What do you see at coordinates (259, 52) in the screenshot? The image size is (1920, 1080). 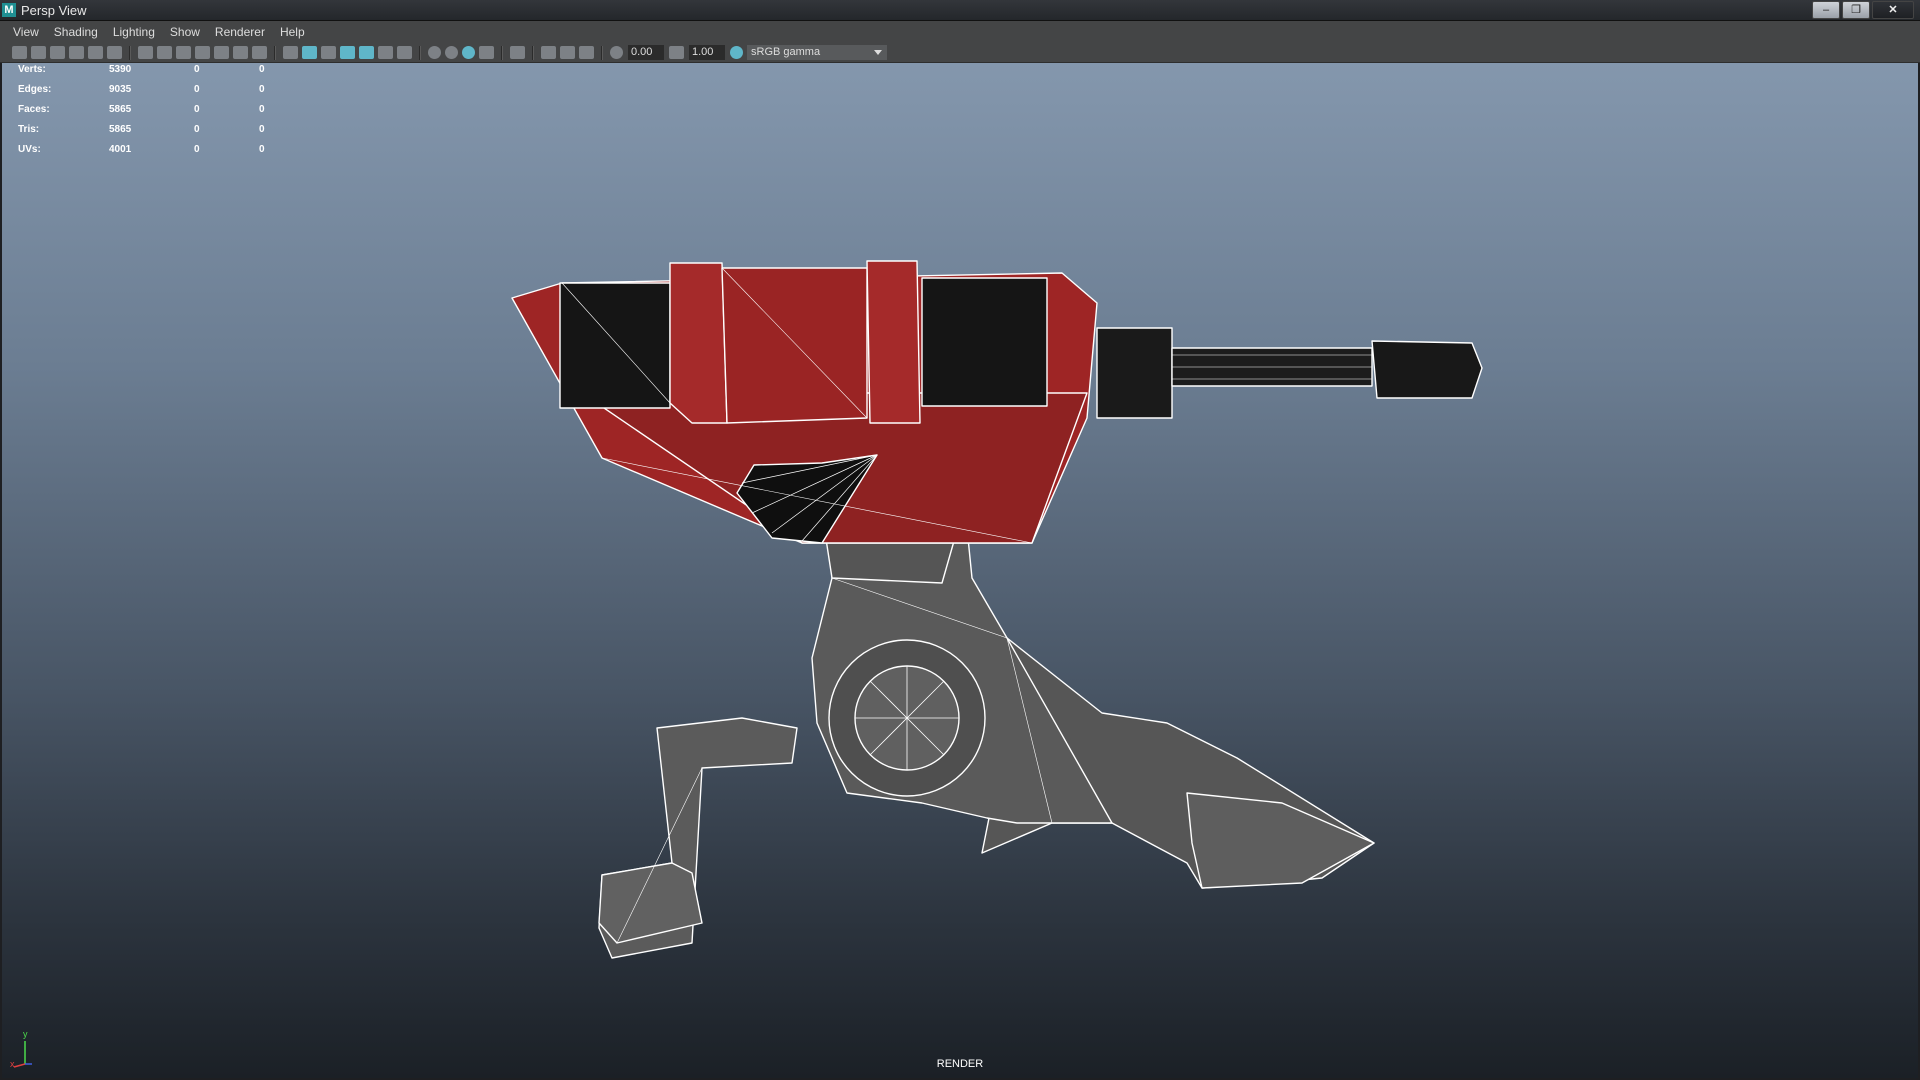 I see `safe-title-icon` at bounding box center [259, 52].